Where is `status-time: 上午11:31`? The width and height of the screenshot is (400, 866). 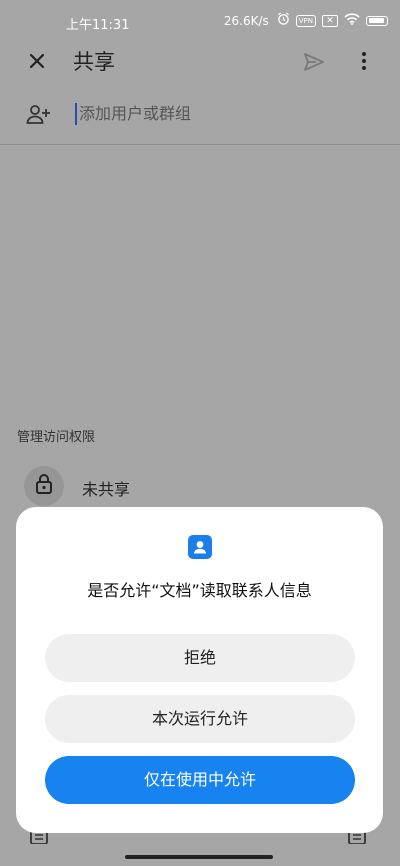 status-time: 上午11:31 is located at coordinates (98, 25).